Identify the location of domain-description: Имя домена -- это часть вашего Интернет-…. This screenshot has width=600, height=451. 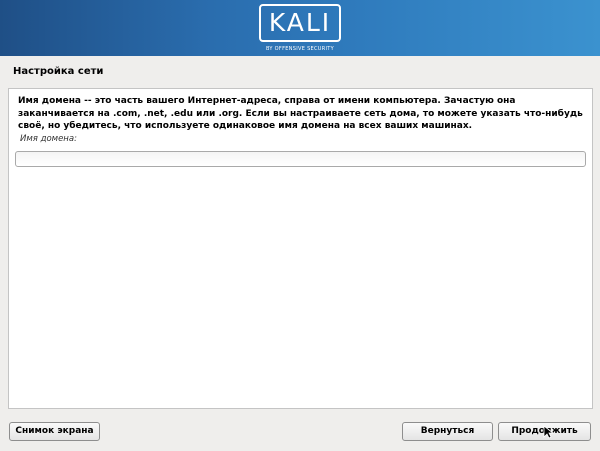
(300, 113).